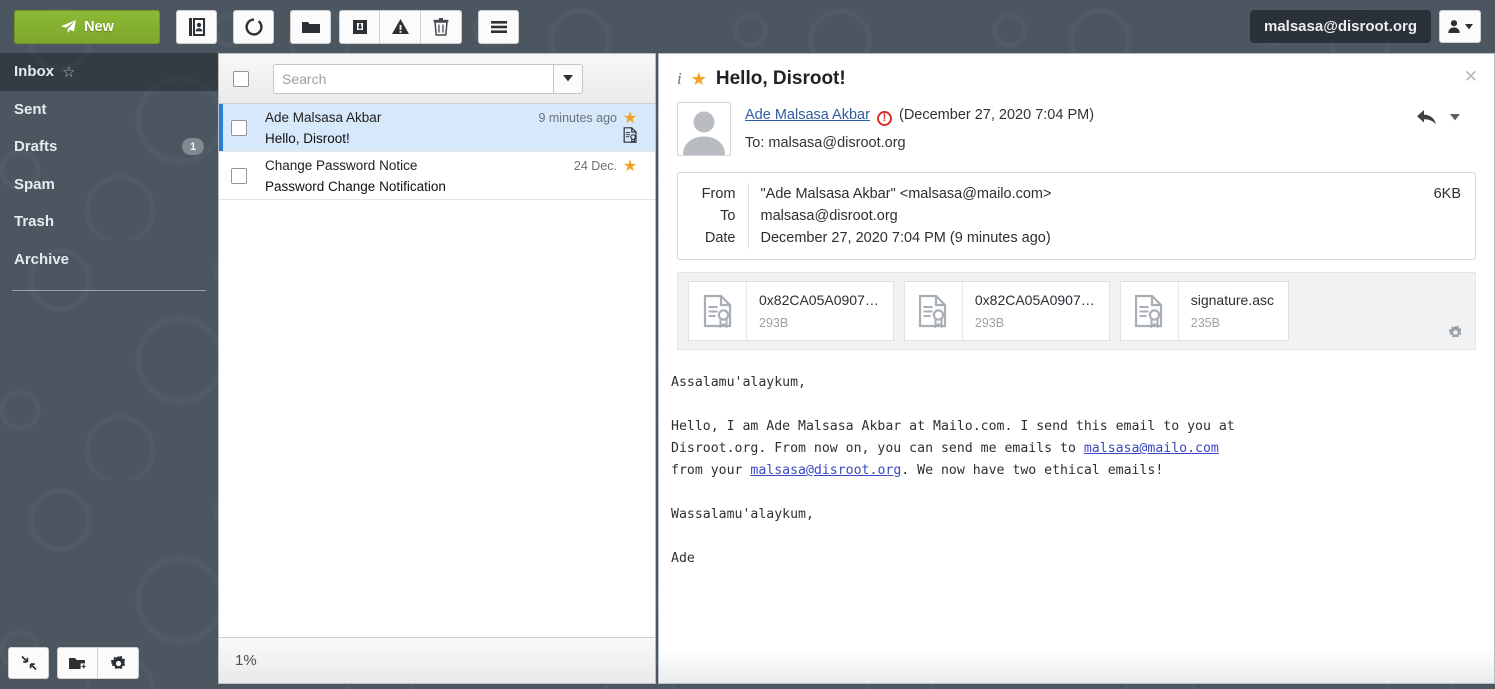  What do you see at coordinates (1151, 448) in the screenshot?
I see `body-email-link-mailo: malsasa@mailo.com` at bounding box center [1151, 448].